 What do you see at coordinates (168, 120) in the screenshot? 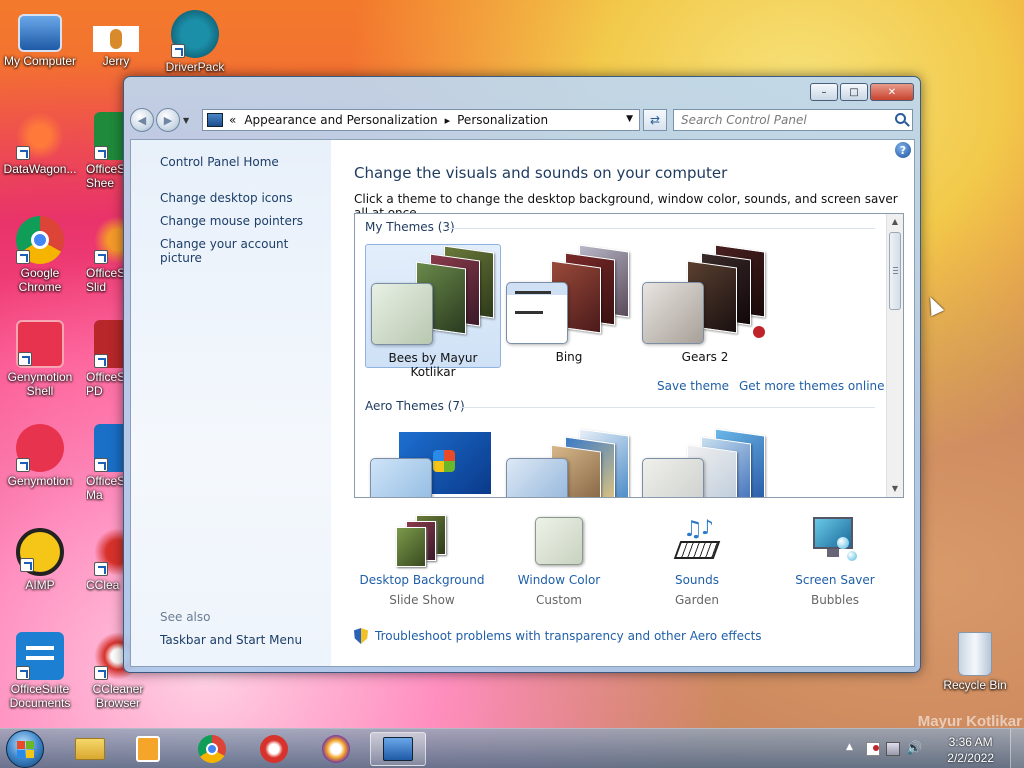
I see `forward-button: ▶` at bounding box center [168, 120].